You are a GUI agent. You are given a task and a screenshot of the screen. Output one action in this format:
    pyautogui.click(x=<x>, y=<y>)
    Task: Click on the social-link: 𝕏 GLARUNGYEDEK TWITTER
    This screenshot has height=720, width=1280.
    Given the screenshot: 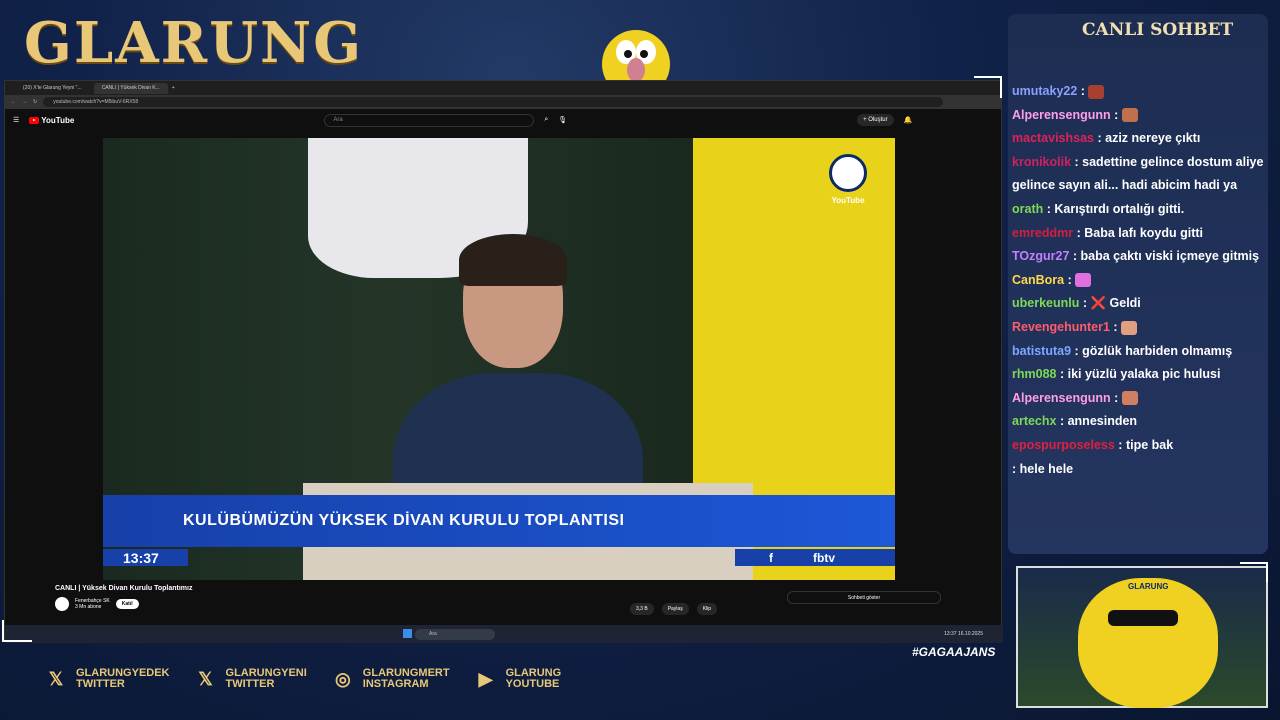 What is the action you would take?
    pyautogui.click(x=107, y=679)
    